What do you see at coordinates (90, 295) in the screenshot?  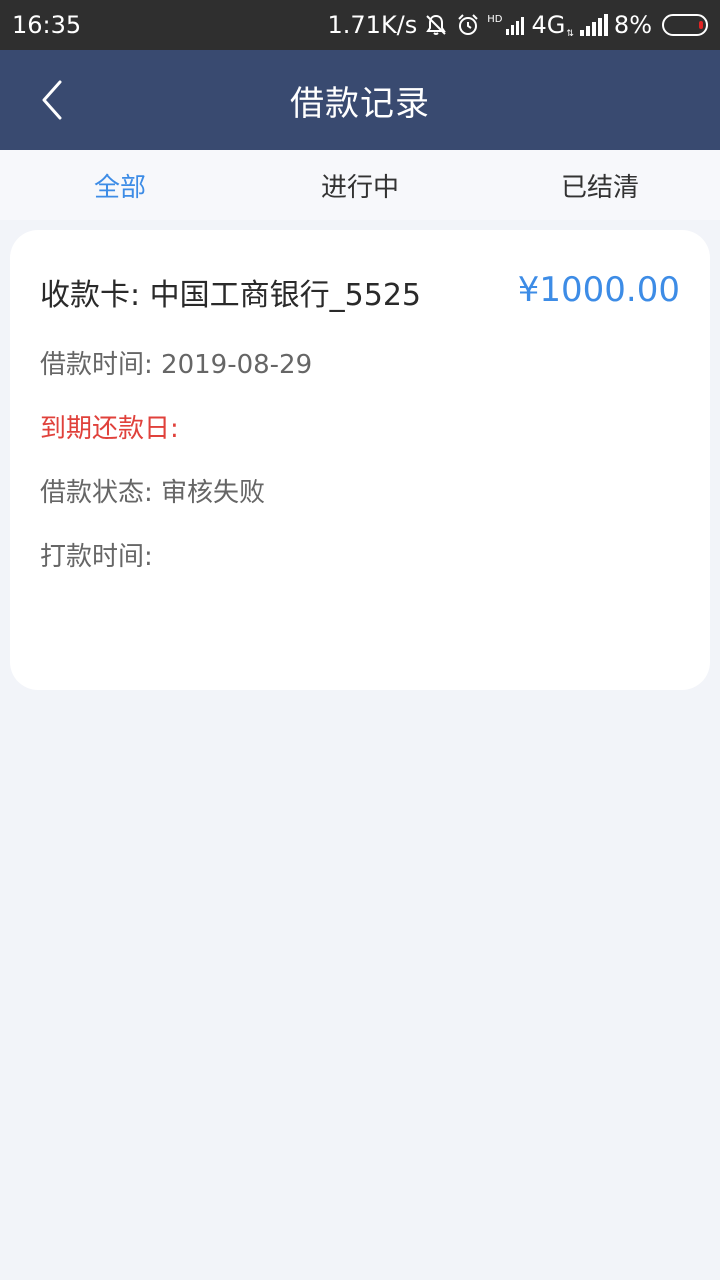 I see `receiving-card-label: 收款卡:` at bounding box center [90, 295].